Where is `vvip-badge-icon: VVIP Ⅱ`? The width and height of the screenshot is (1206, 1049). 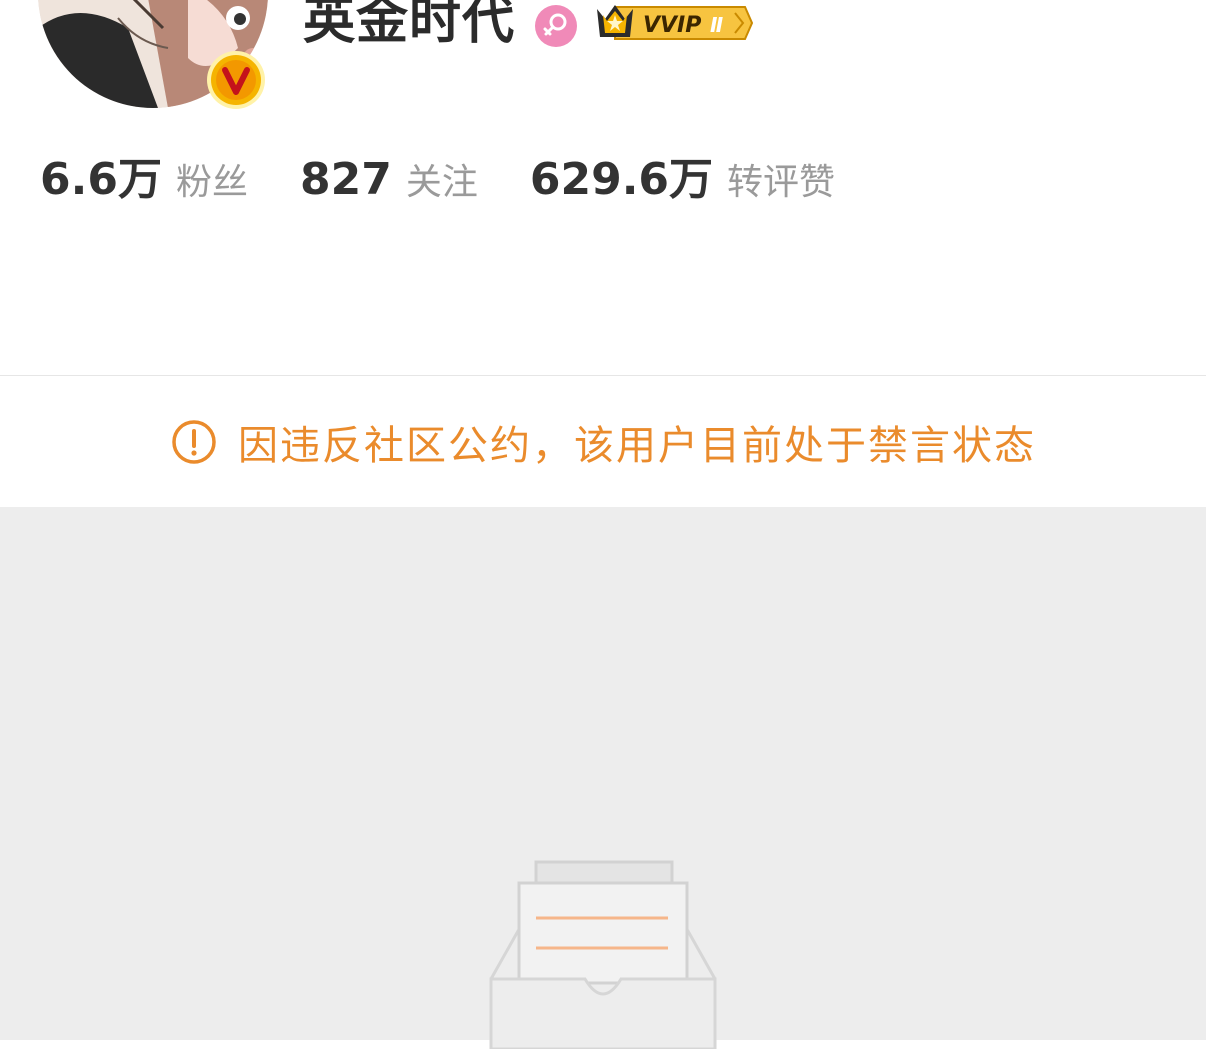
vvip-badge-icon: VVIP Ⅱ is located at coordinates (674, 23).